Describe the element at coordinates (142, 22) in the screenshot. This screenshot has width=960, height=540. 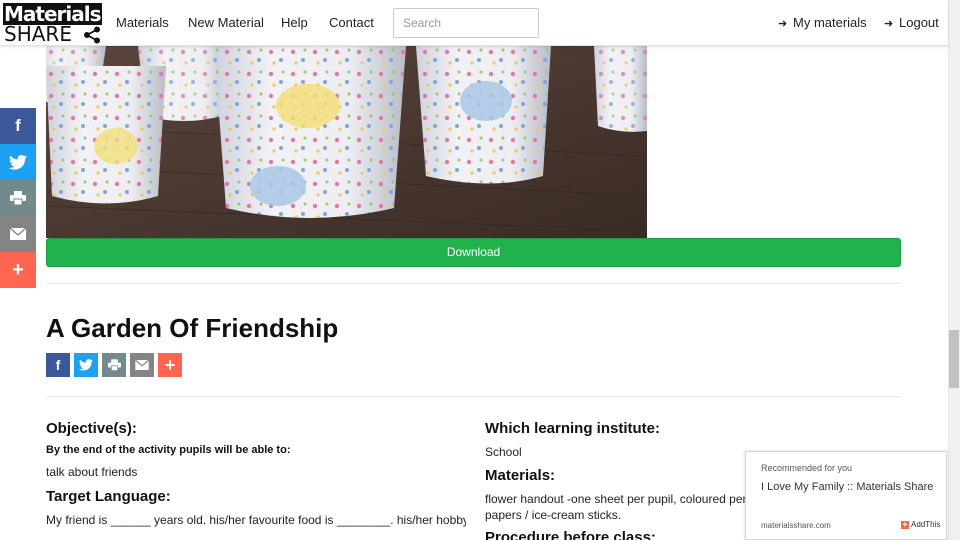
I see `nav-materials-link: Materials` at that location.